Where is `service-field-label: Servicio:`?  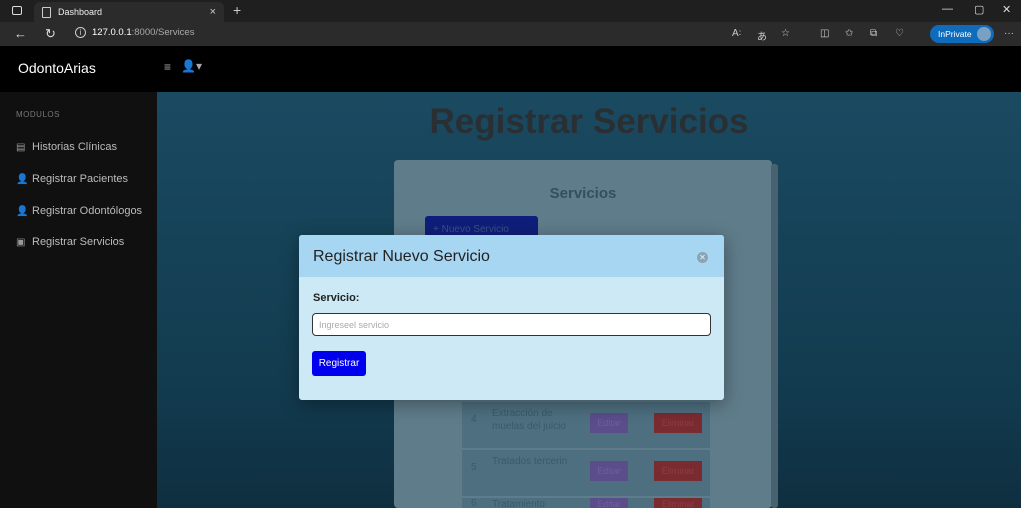
service-field-label: Servicio: is located at coordinates (336, 298).